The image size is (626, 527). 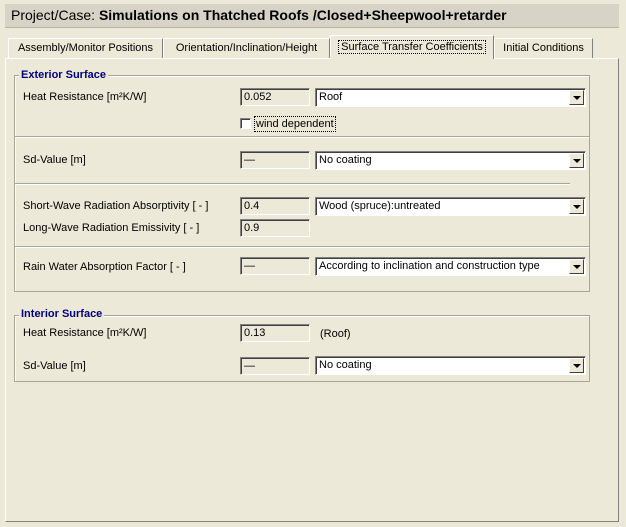 What do you see at coordinates (450, 365) in the screenshot?
I see `int-sd-value-select: No coating` at bounding box center [450, 365].